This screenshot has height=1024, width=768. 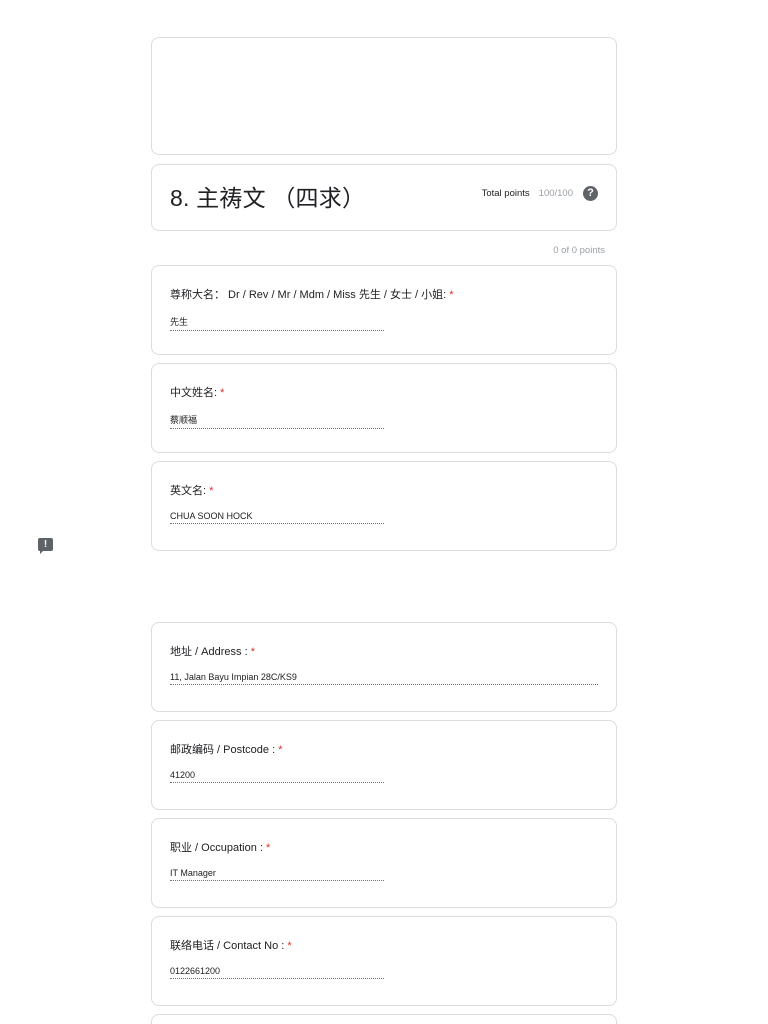 What do you see at coordinates (220, 848) in the screenshot?
I see `question-label: 职业 / Occupation : *` at bounding box center [220, 848].